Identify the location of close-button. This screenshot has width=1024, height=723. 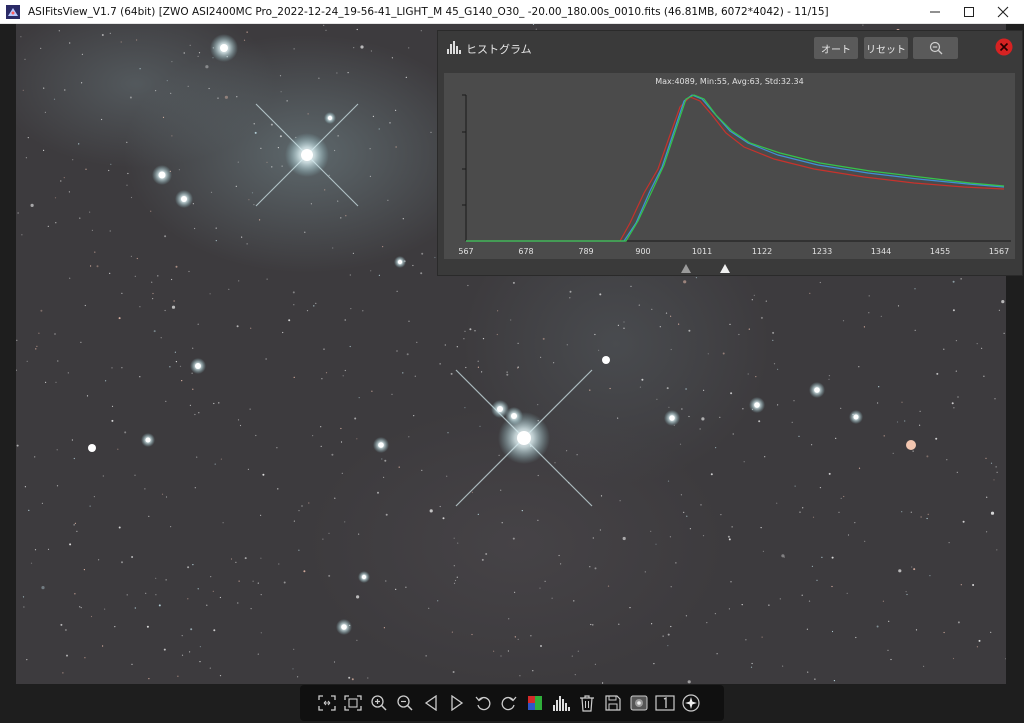
(1003, 12).